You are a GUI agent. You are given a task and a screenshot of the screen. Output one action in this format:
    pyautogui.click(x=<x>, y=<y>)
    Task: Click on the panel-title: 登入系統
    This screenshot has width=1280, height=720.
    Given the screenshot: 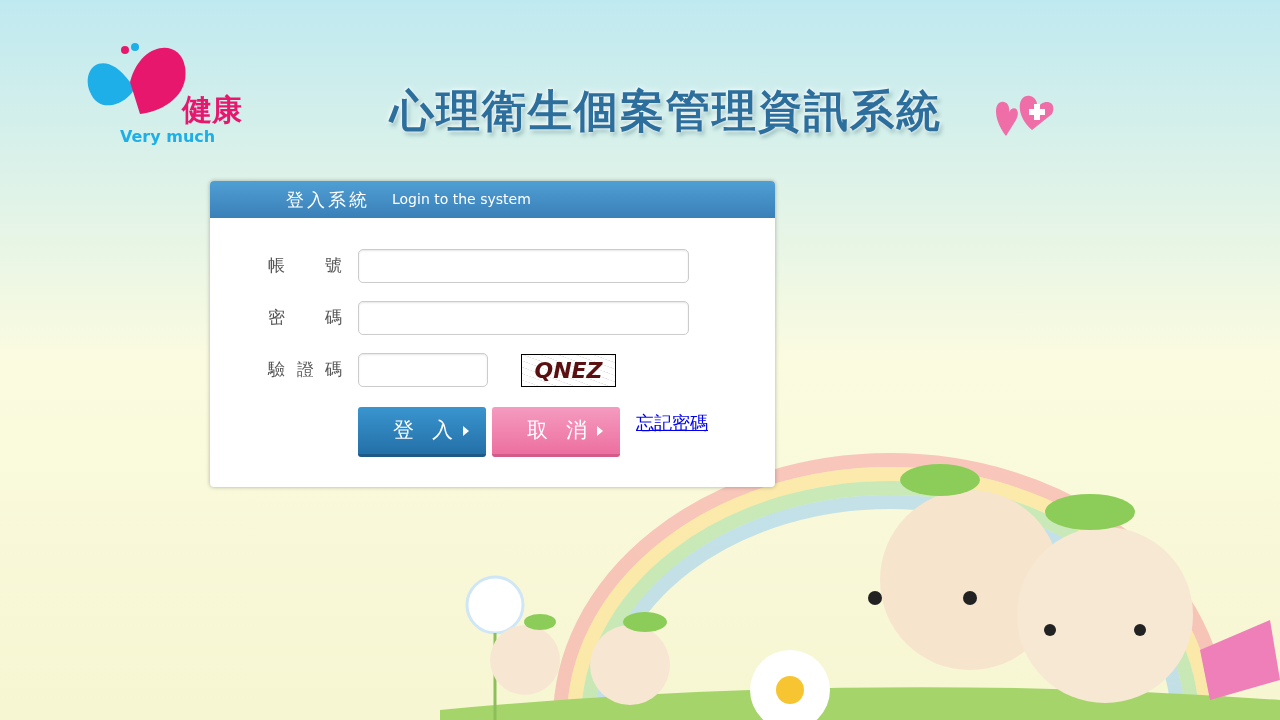 What is the action you would take?
    pyautogui.click(x=328, y=200)
    